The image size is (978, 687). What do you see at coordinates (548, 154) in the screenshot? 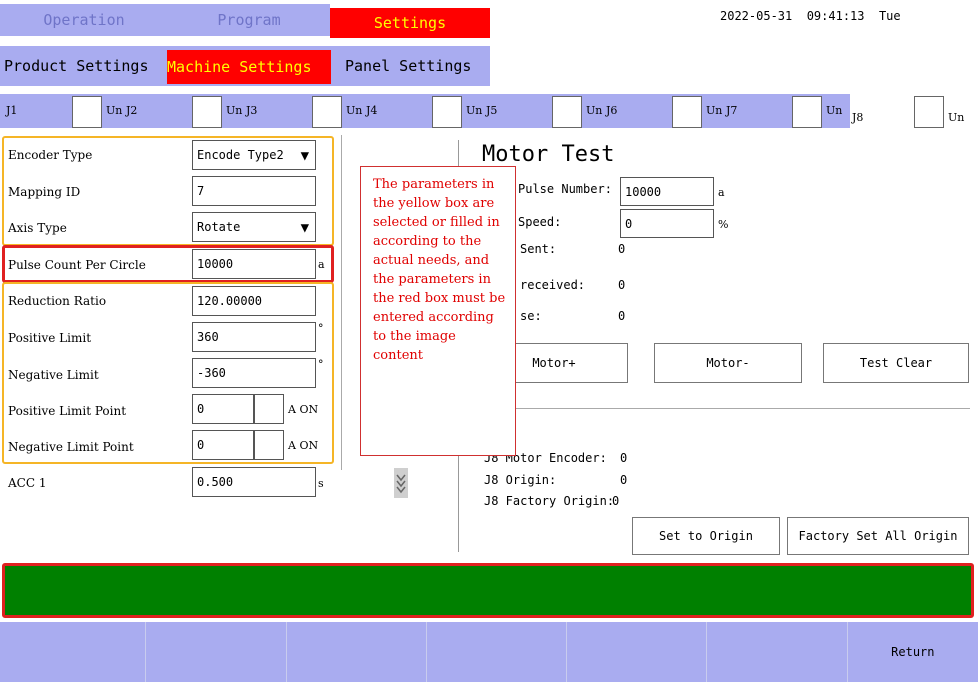
I see `motor-test-title: Motor Test` at bounding box center [548, 154].